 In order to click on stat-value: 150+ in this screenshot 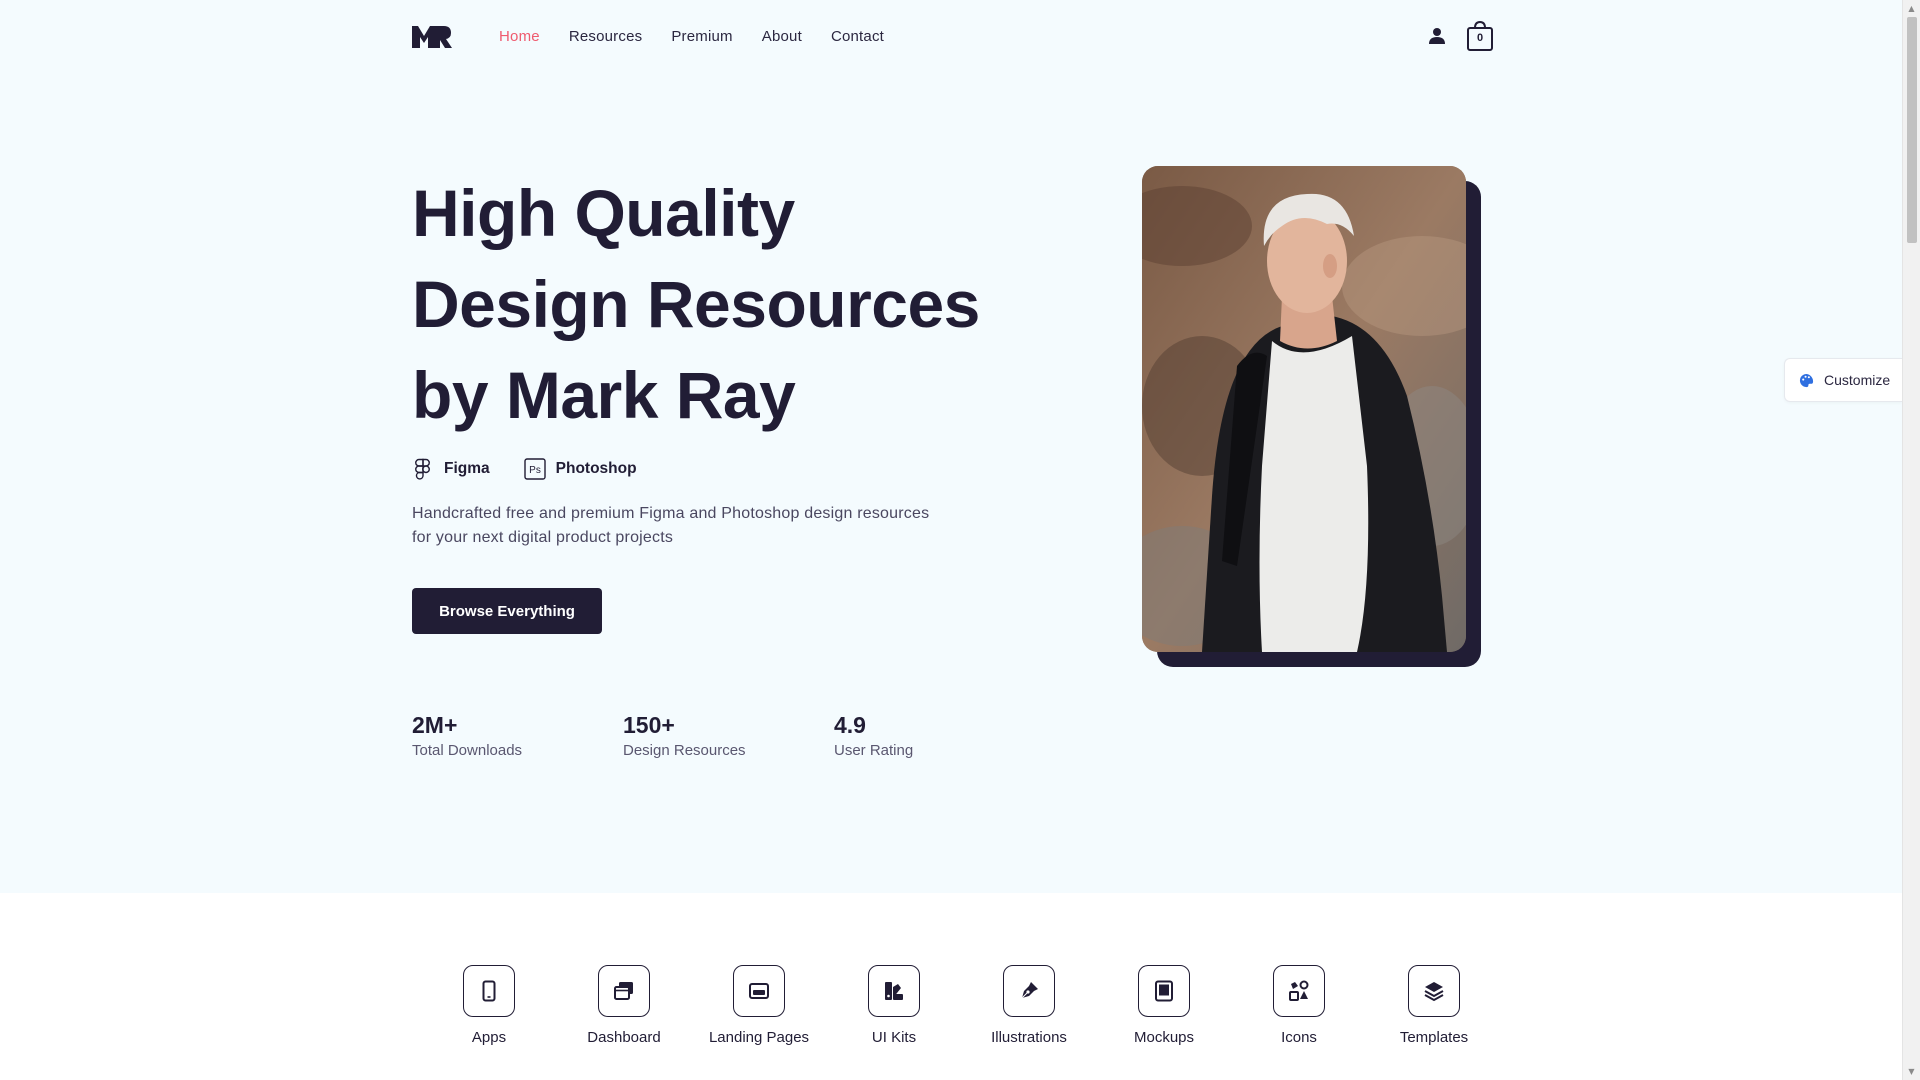, I will do `click(649, 725)`.